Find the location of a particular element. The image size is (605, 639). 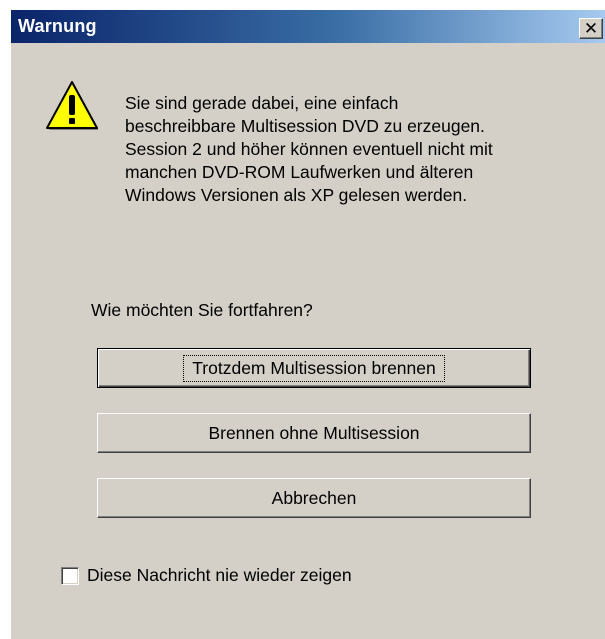

cancel-button: Abbrechen is located at coordinates (314, 498).